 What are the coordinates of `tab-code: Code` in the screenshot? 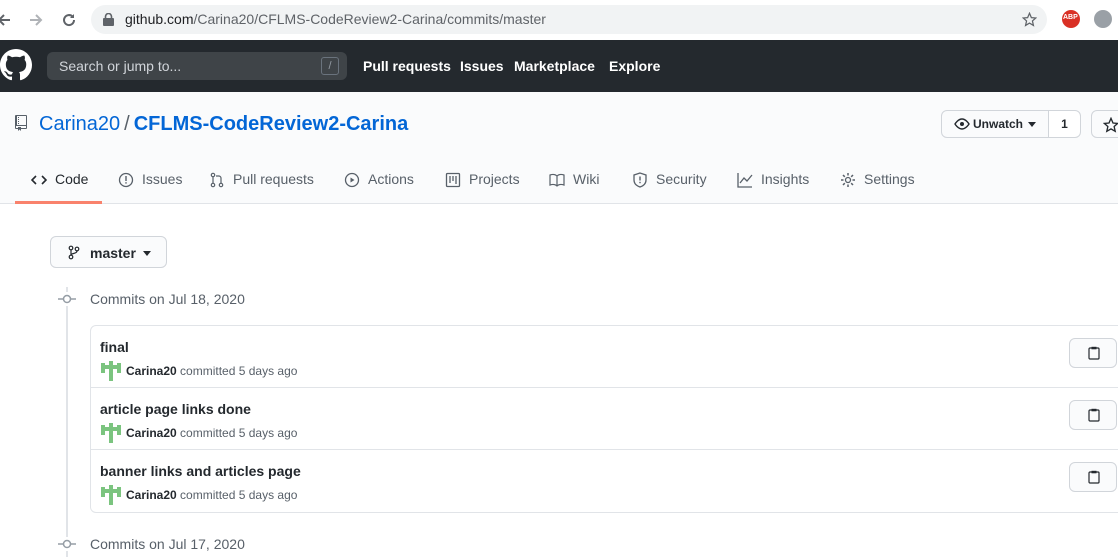 It's located at (59, 187).